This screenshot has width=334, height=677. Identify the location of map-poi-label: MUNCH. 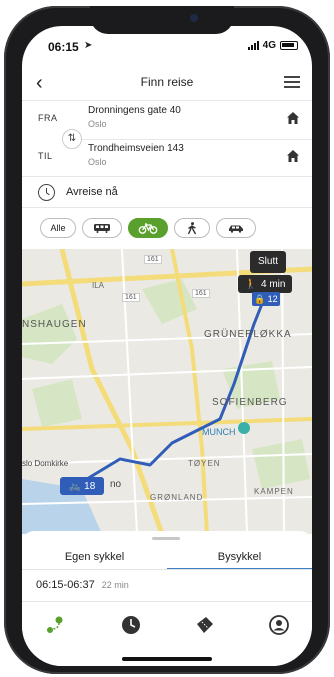
(219, 432).